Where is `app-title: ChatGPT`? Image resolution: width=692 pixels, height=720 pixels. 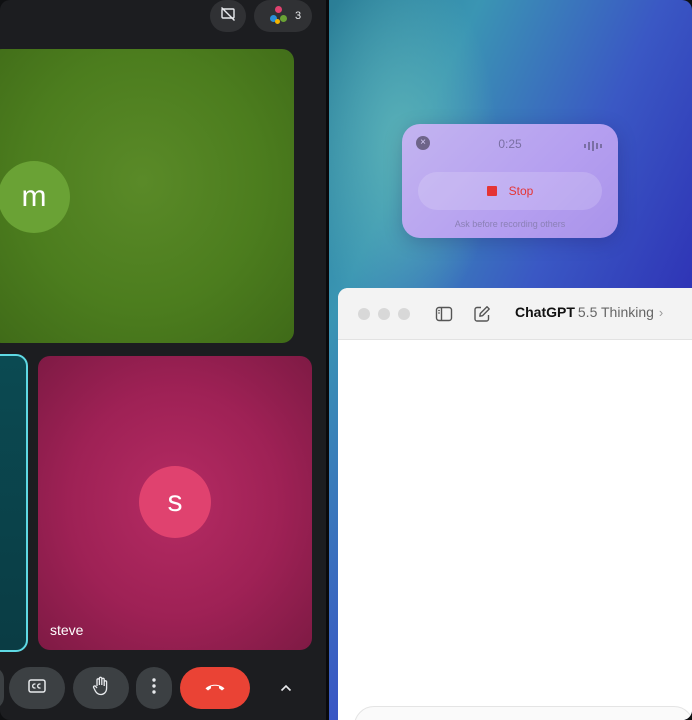 app-title: ChatGPT is located at coordinates (545, 312).